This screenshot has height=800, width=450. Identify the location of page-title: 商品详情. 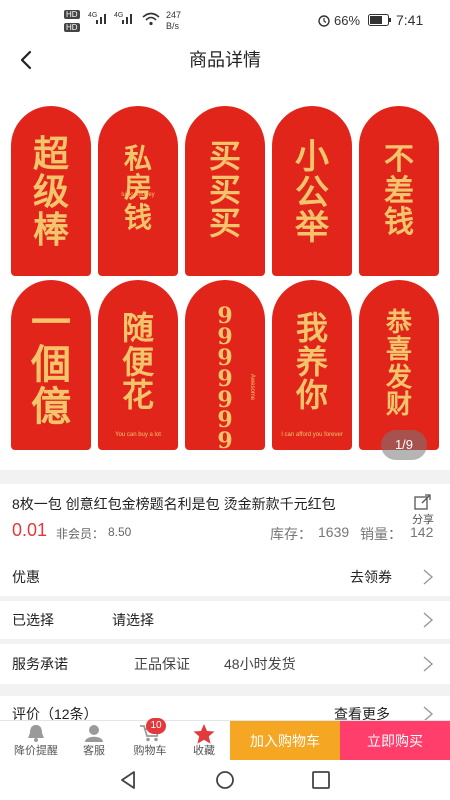
(225, 60).